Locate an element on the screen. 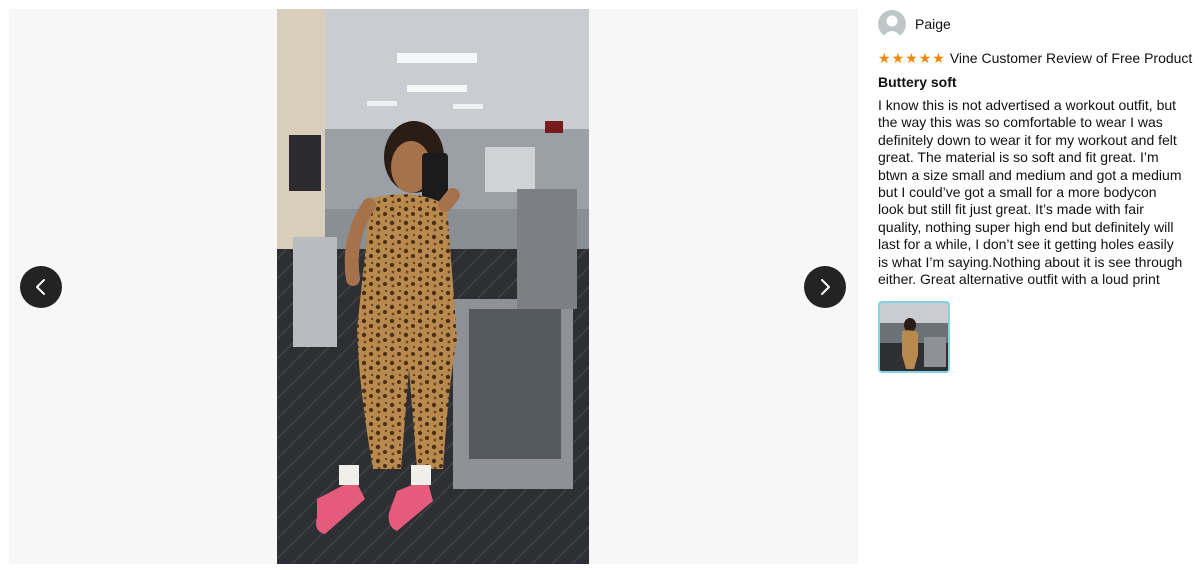 The image size is (1200, 570). chevron-left-icon is located at coordinates (40, 287).